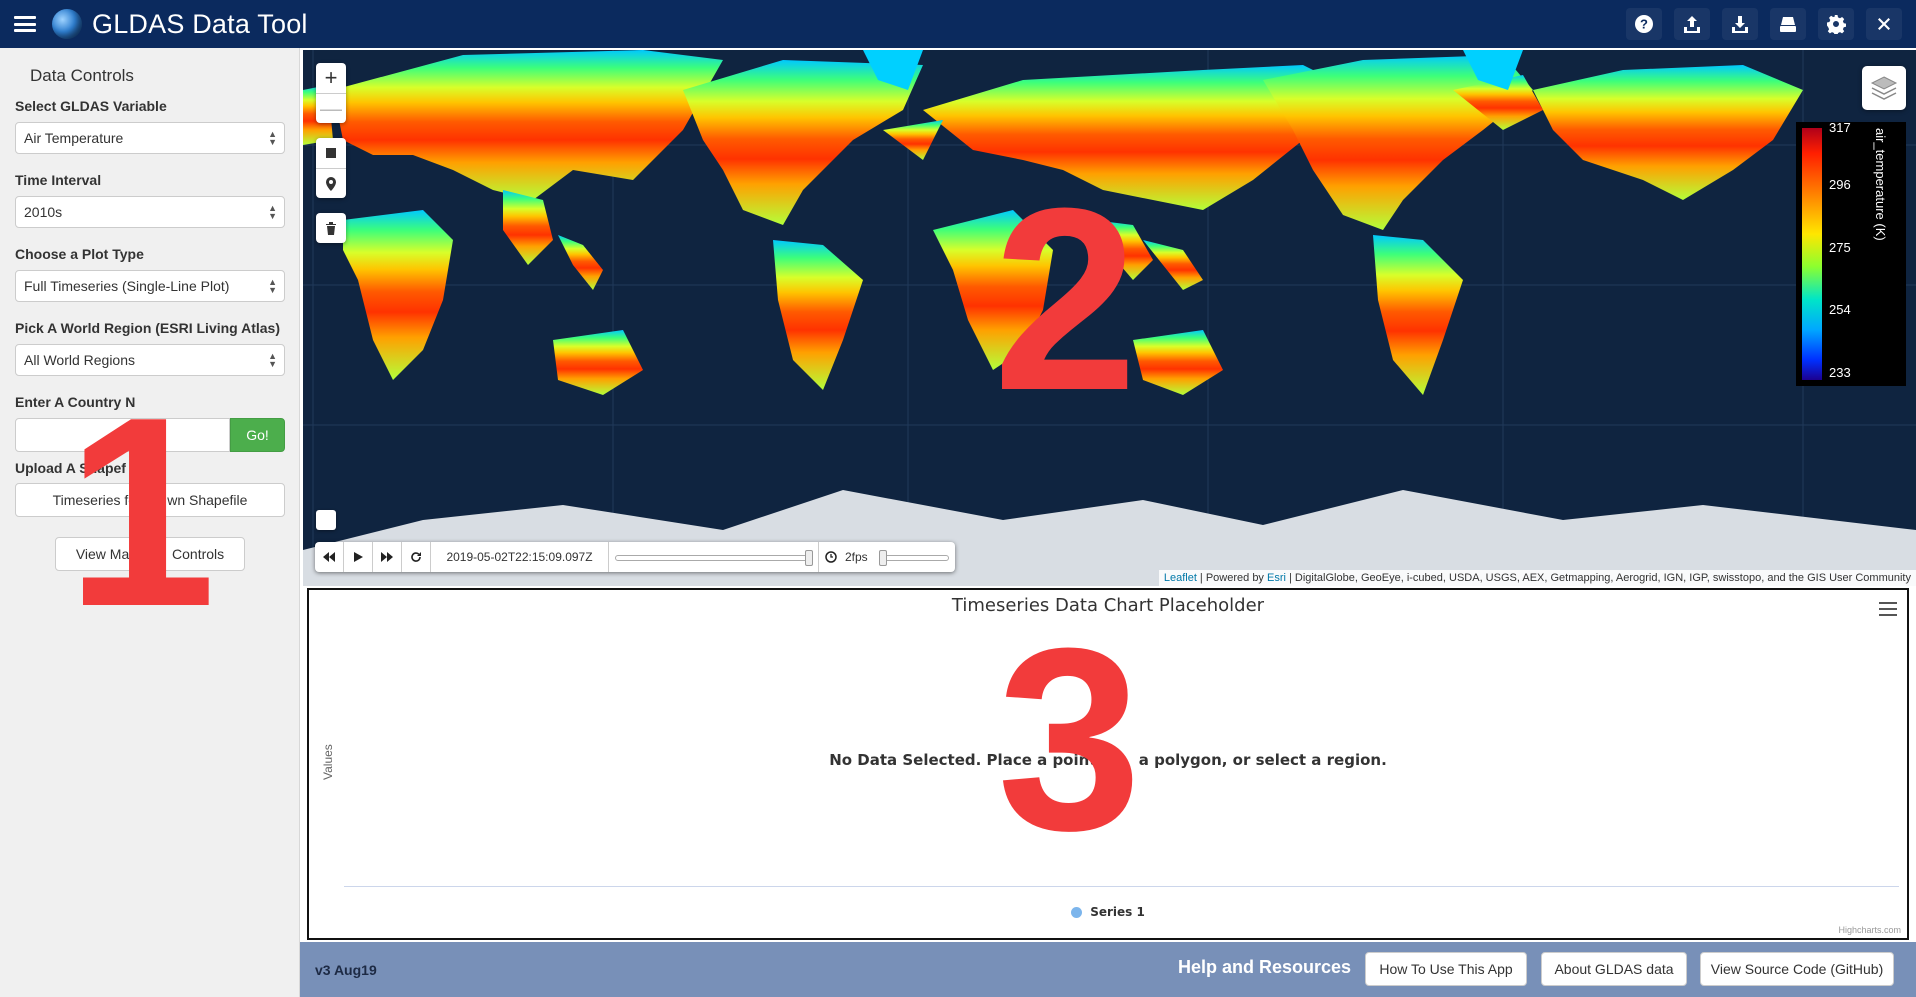 The width and height of the screenshot is (1916, 997). I want to click on play-button, so click(358, 557).